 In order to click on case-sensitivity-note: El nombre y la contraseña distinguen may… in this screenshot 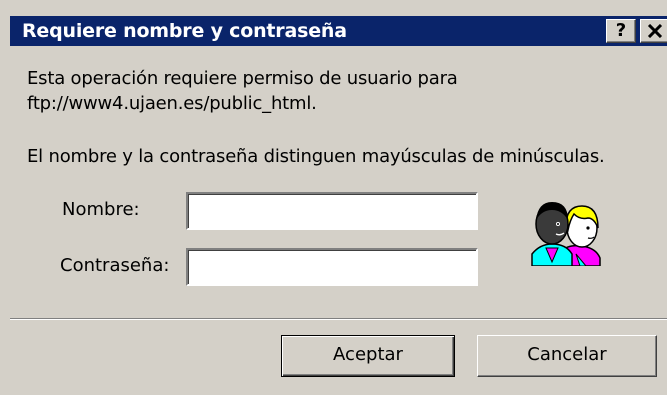, I will do `click(316, 156)`.